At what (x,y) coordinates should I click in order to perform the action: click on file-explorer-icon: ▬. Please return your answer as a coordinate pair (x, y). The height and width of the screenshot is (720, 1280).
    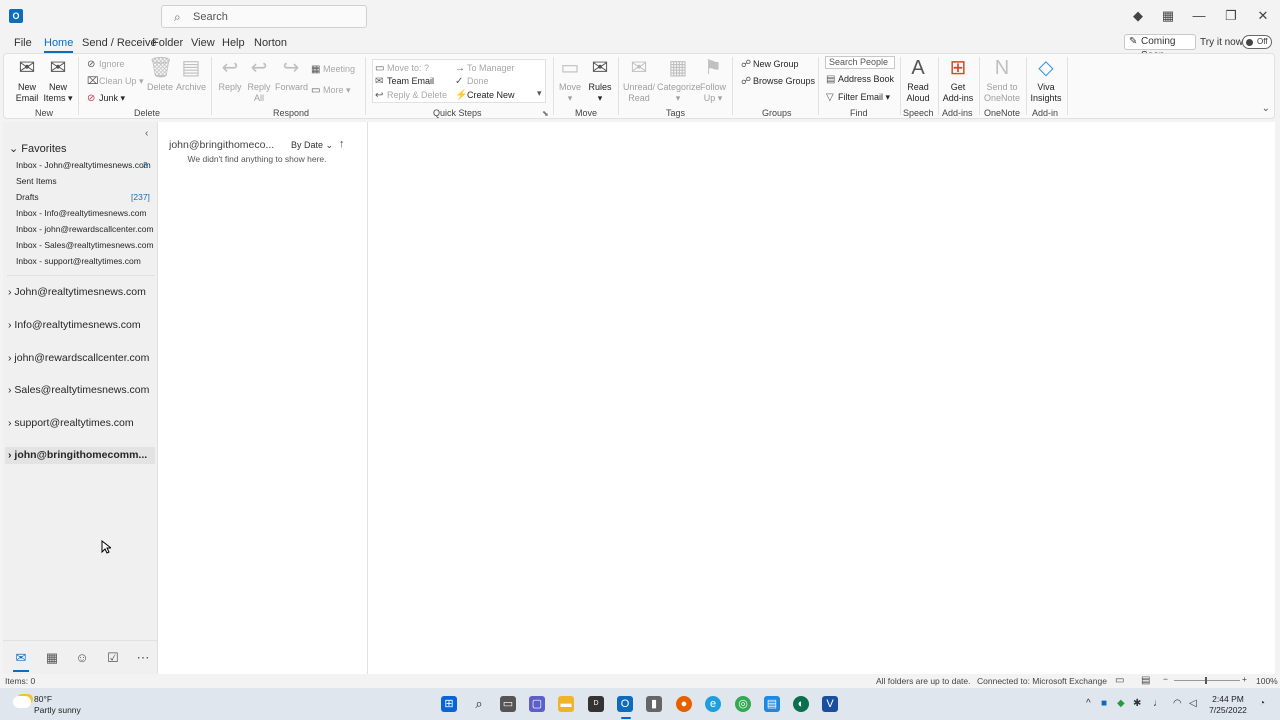
    Looking at the image, I should click on (566, 704).